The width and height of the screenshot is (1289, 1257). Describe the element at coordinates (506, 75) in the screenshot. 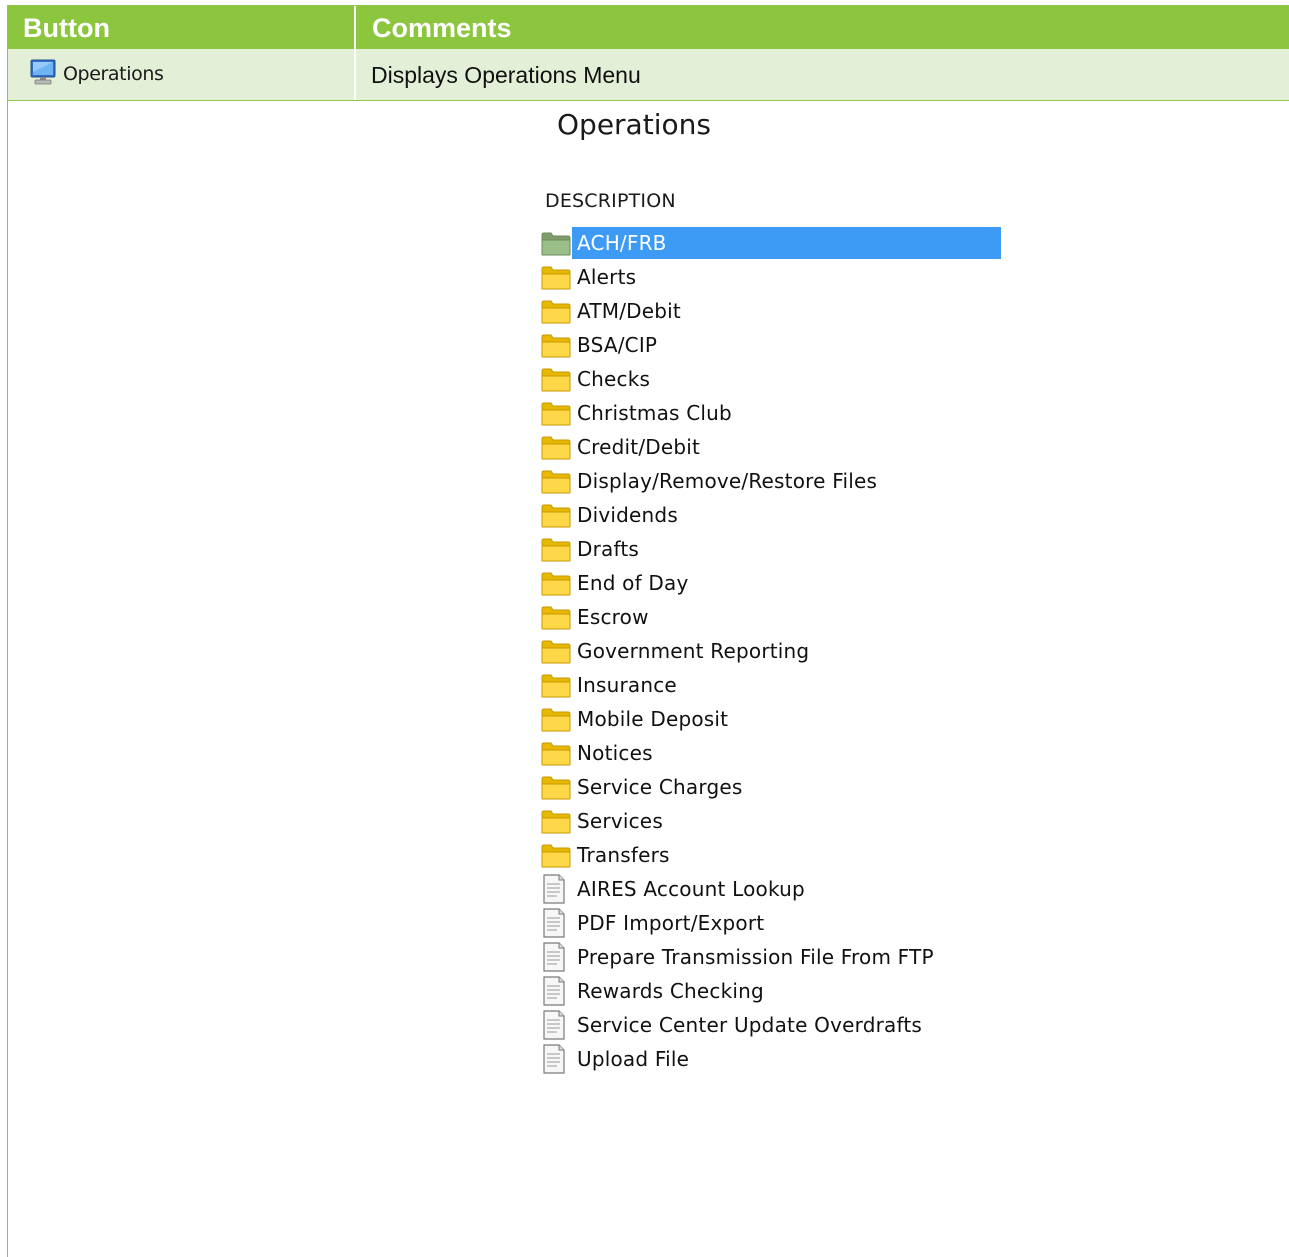

I see `comment-text: Displays Operations Menu` at that location.